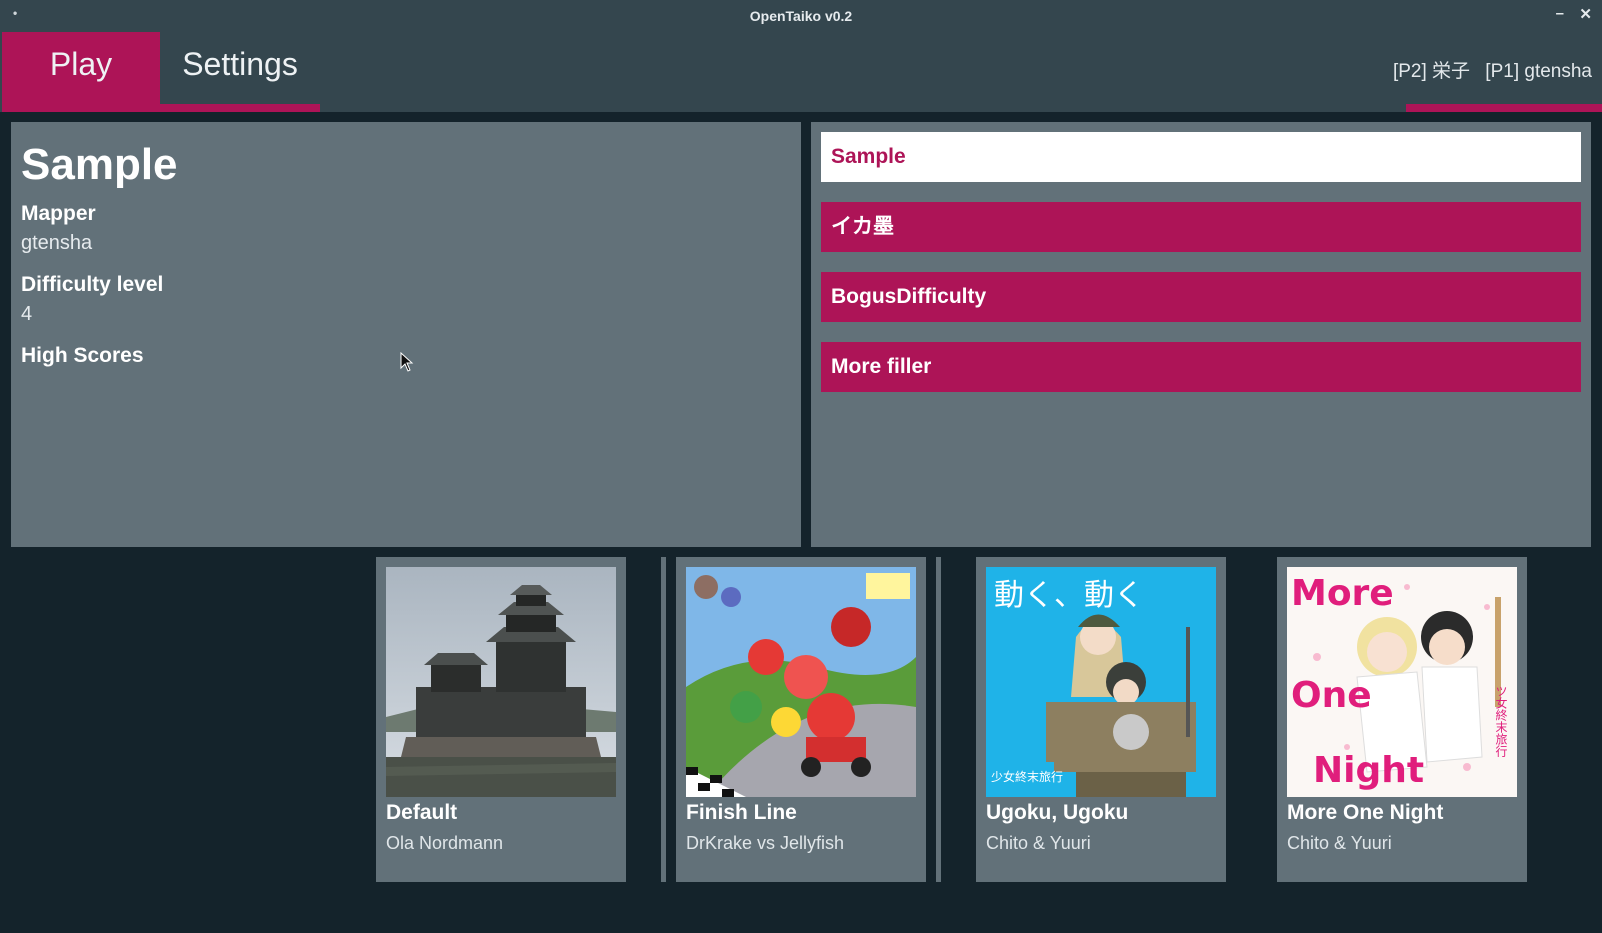 The image size is (1602, 933). I want to click on window-titlebar: • OpenTaiko v0.2 – ✕, so click(801, 16).